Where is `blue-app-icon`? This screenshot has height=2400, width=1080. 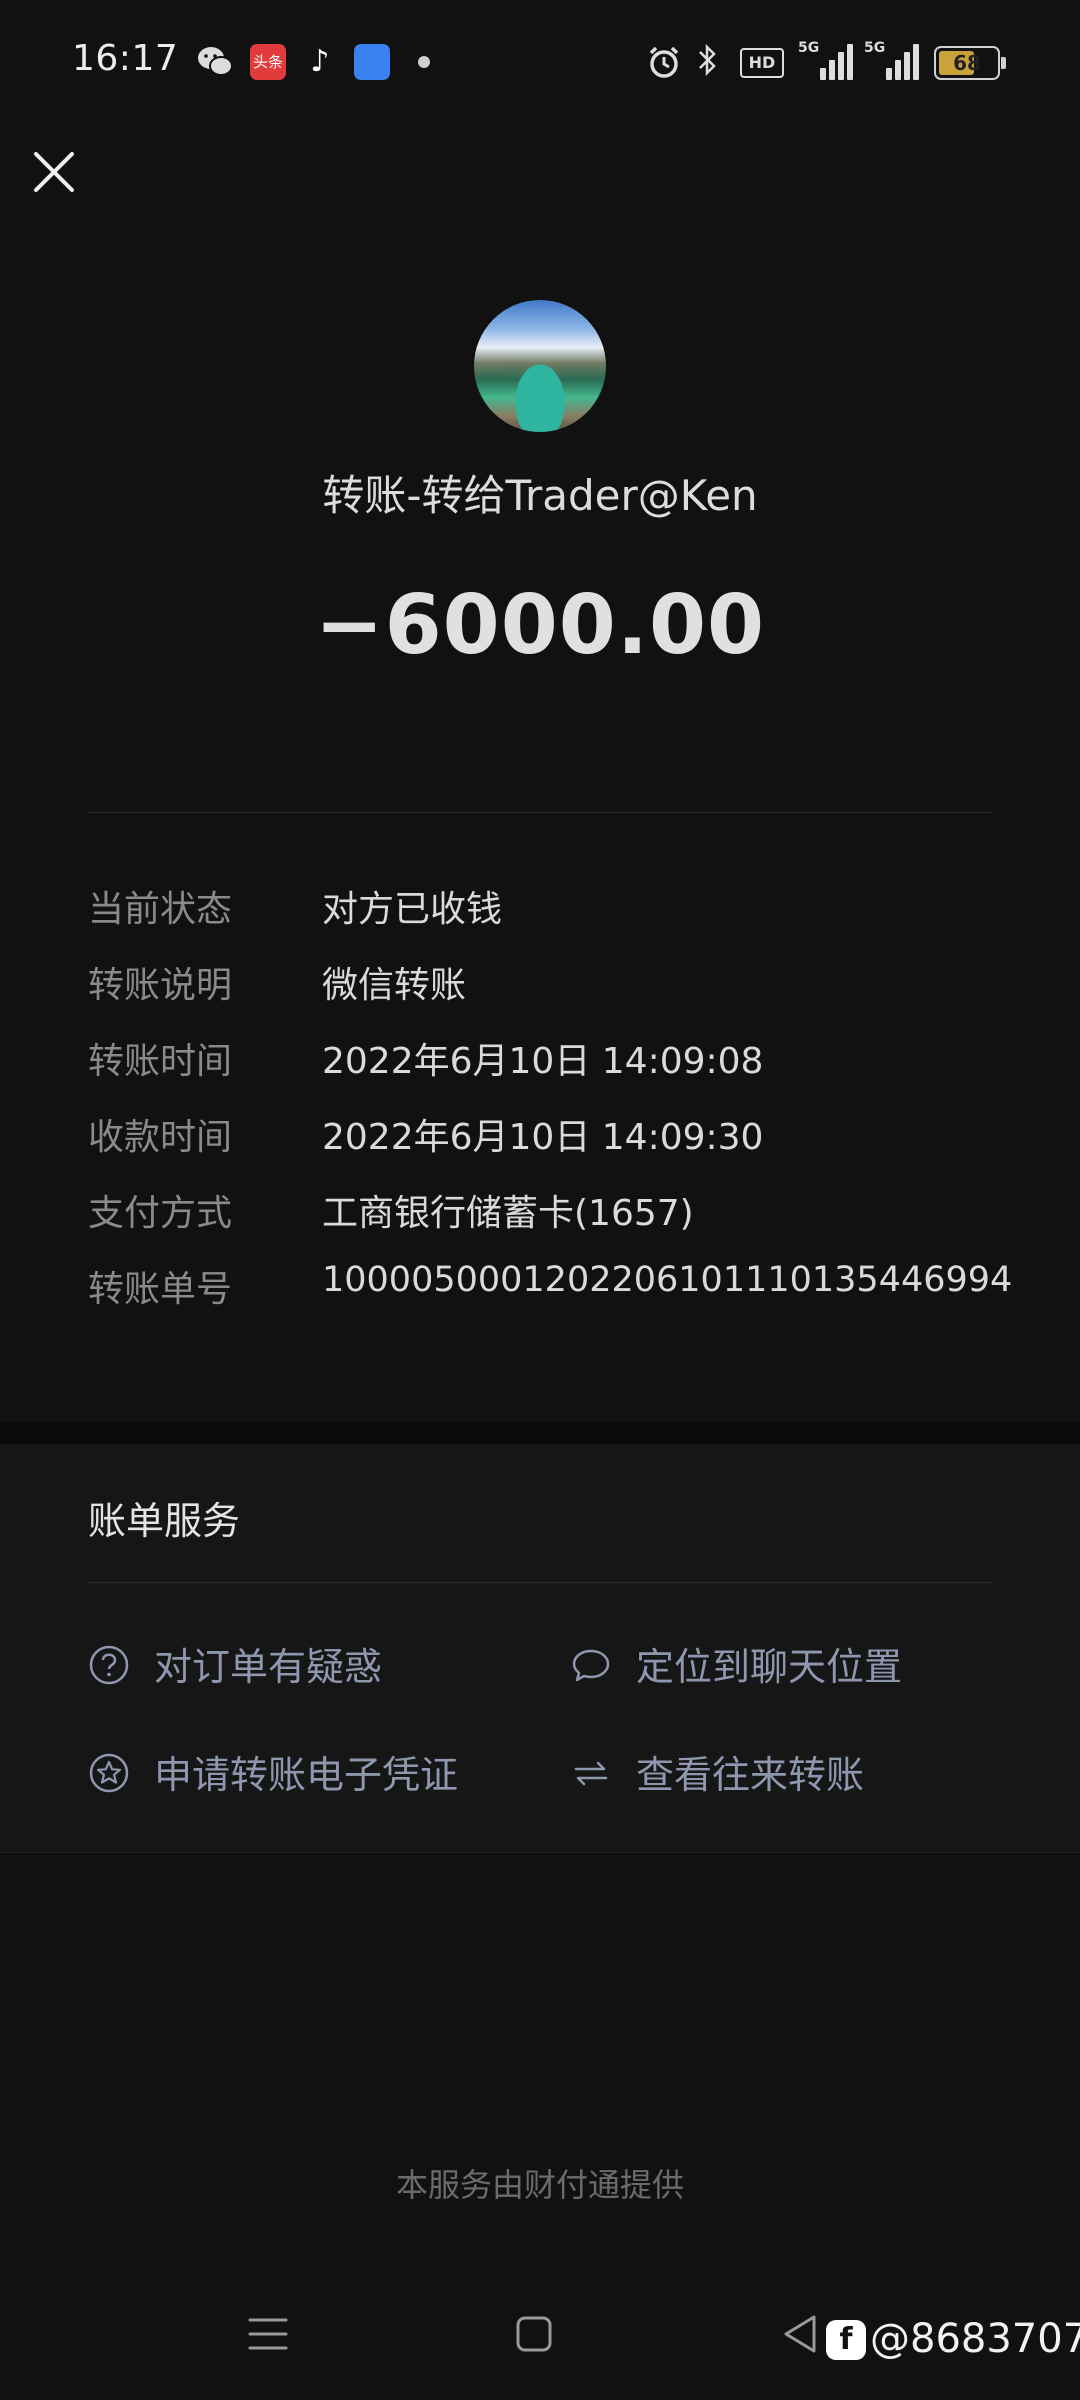
blue-app-icon is located at coordinates (372, 62).